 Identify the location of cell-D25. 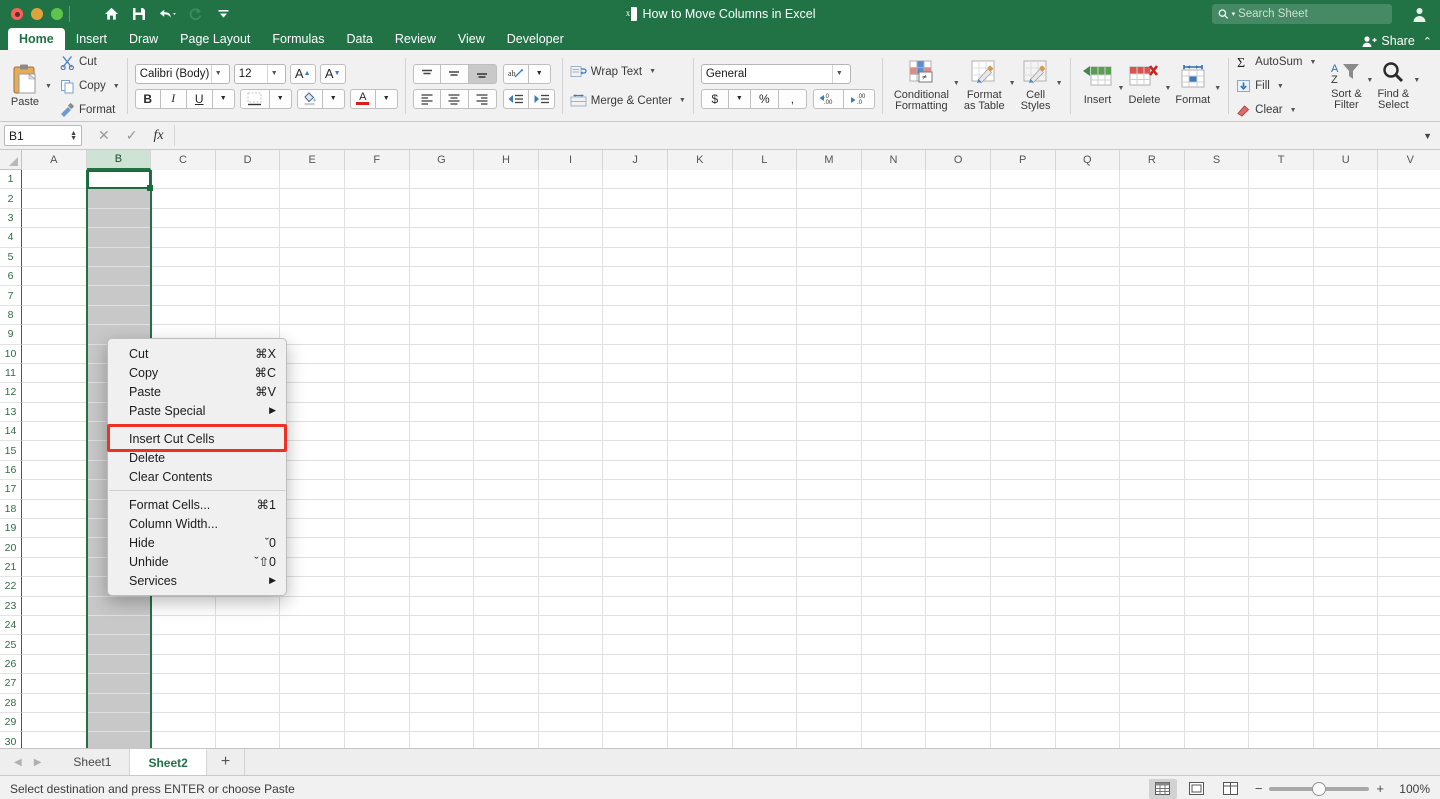
(248, 645).